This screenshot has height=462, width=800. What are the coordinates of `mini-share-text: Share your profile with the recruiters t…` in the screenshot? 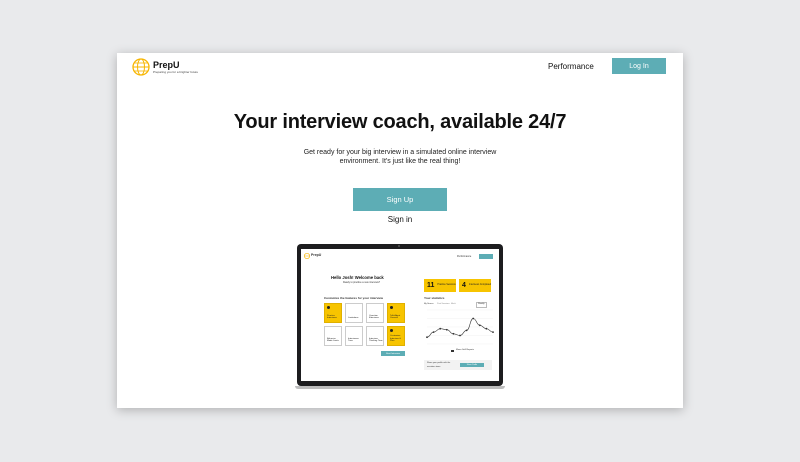 It's located at (439, 365).